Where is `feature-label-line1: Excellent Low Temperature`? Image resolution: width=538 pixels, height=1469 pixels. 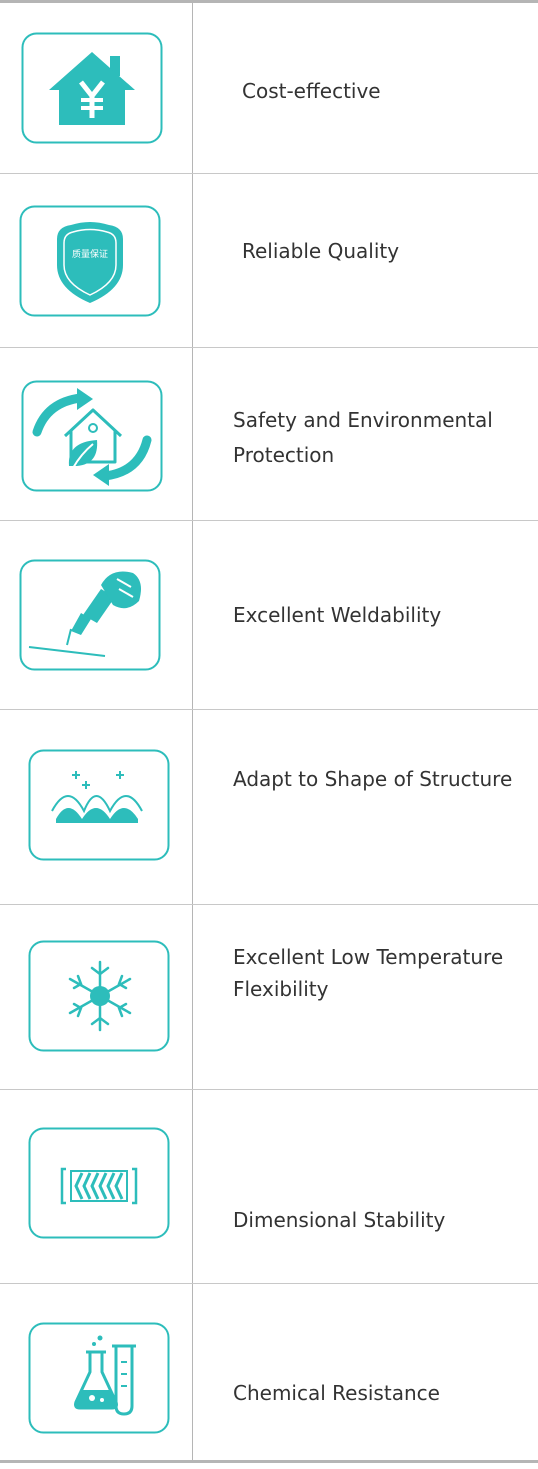
feature-label-line1: Excellent Low Temperature is located at coordinates (368, 957).